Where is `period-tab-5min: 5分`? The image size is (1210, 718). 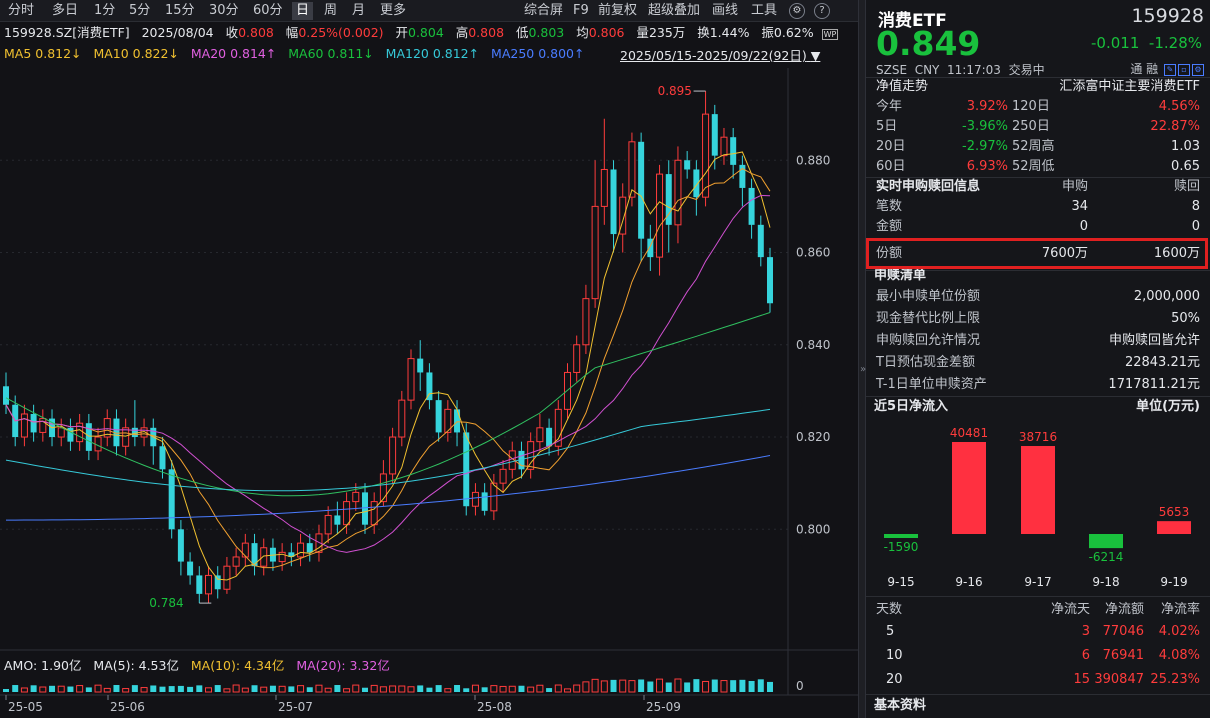 period-tab-5min: 5分 is located at coordinates (139, 11).